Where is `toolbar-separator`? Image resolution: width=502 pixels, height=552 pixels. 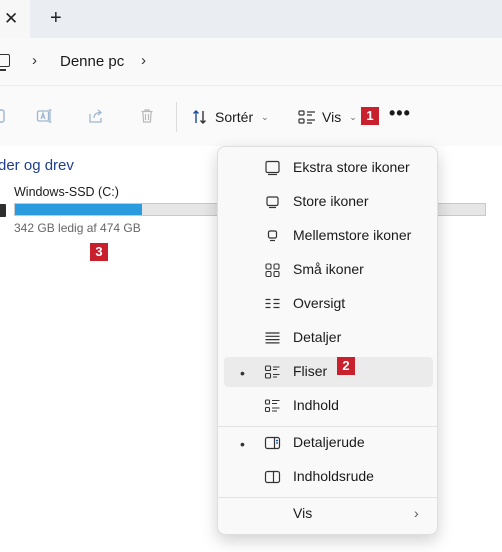
toolbar-separator is located at coordinates (176, 117).